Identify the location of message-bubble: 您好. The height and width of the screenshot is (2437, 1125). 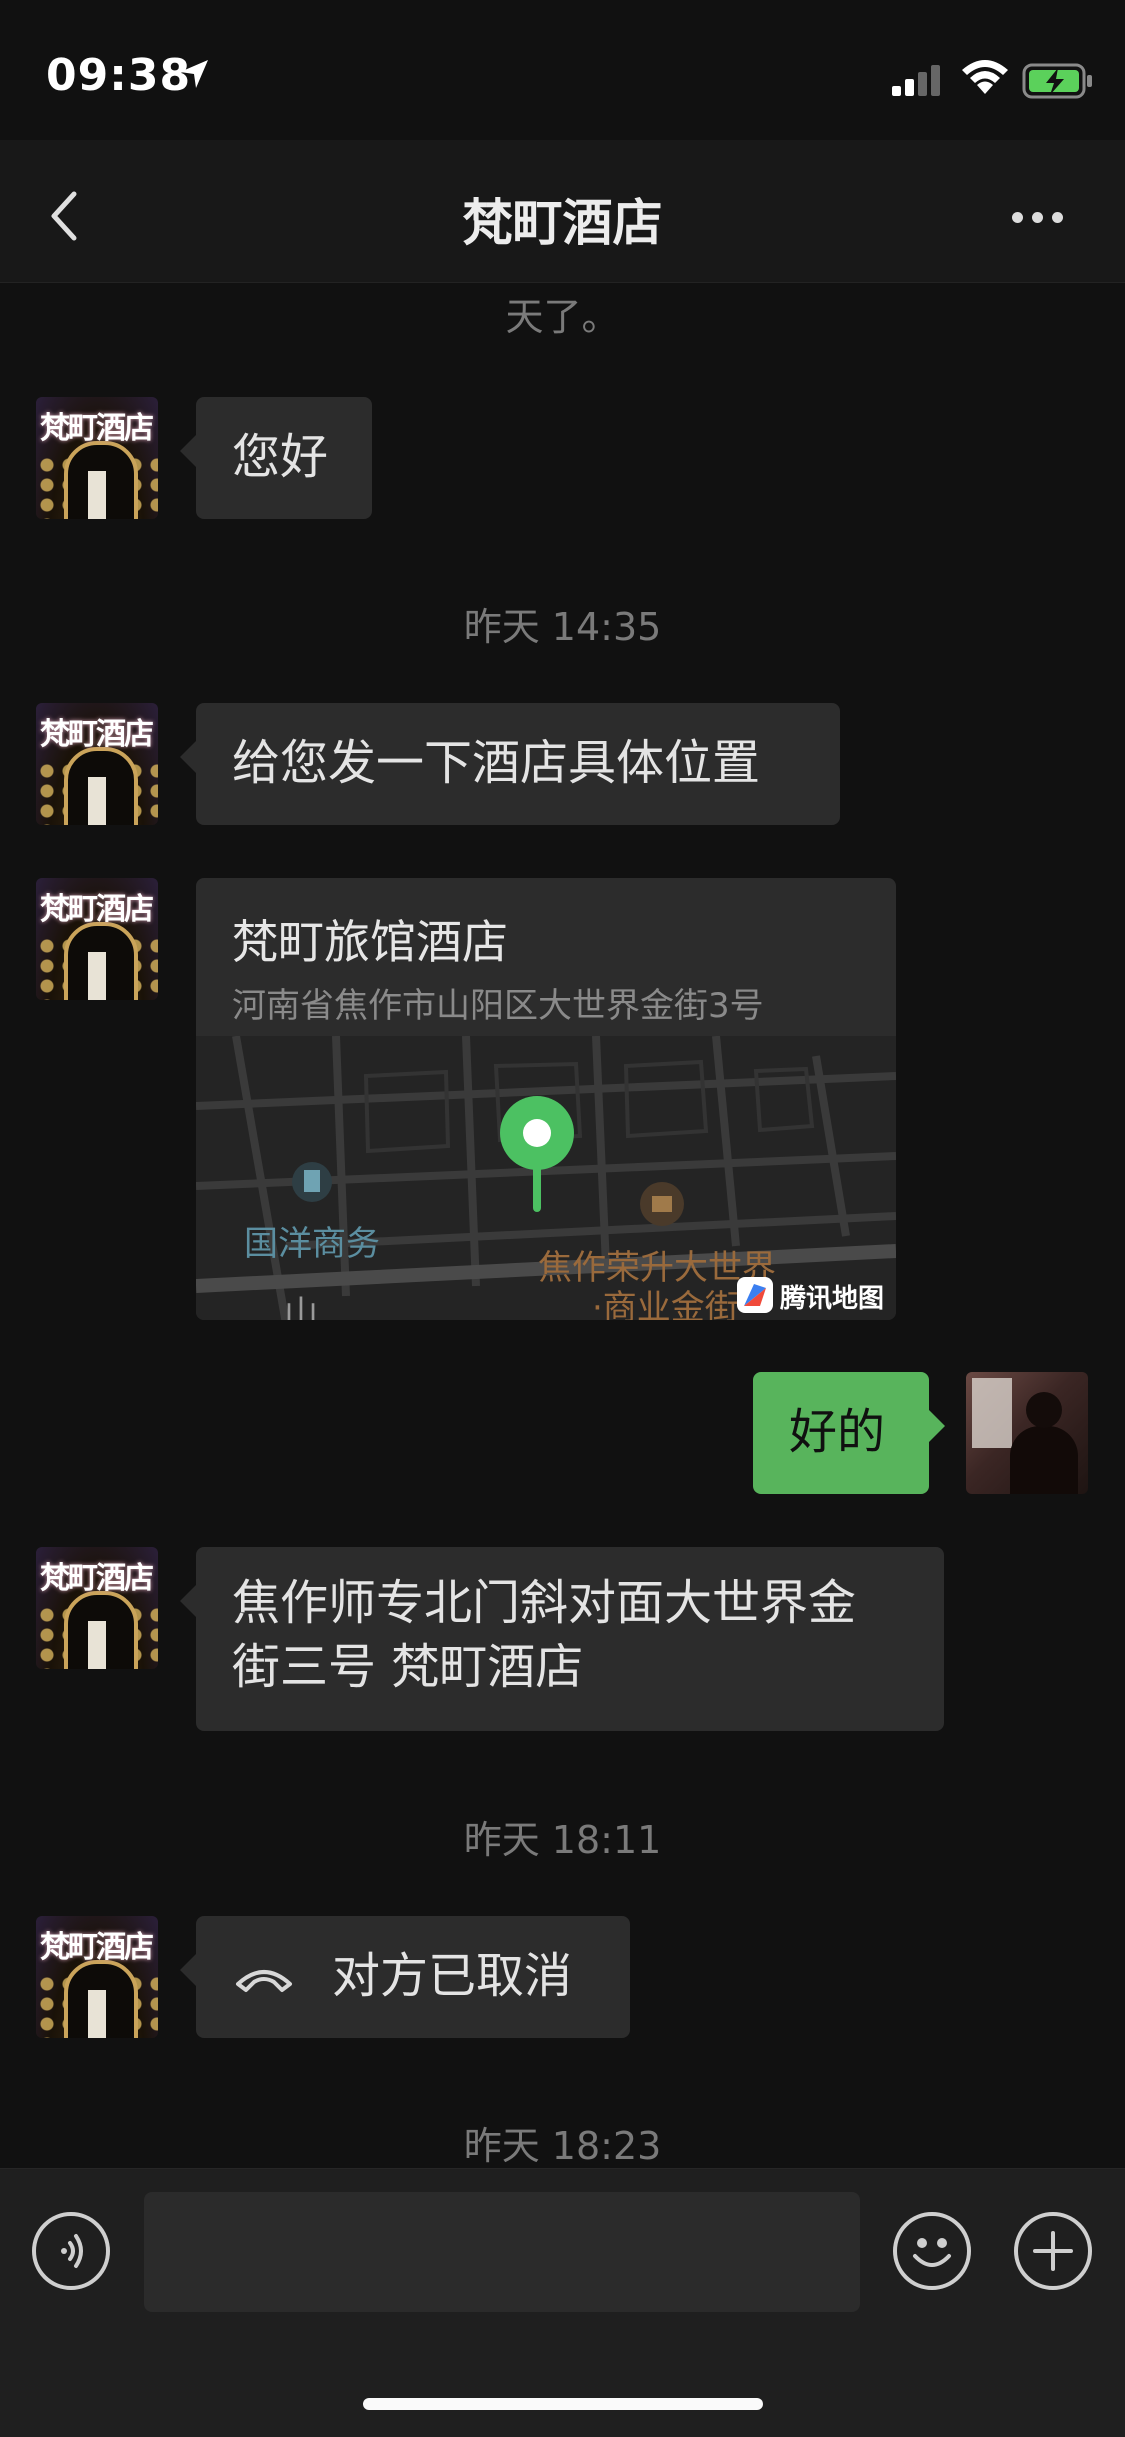
(276, 458).